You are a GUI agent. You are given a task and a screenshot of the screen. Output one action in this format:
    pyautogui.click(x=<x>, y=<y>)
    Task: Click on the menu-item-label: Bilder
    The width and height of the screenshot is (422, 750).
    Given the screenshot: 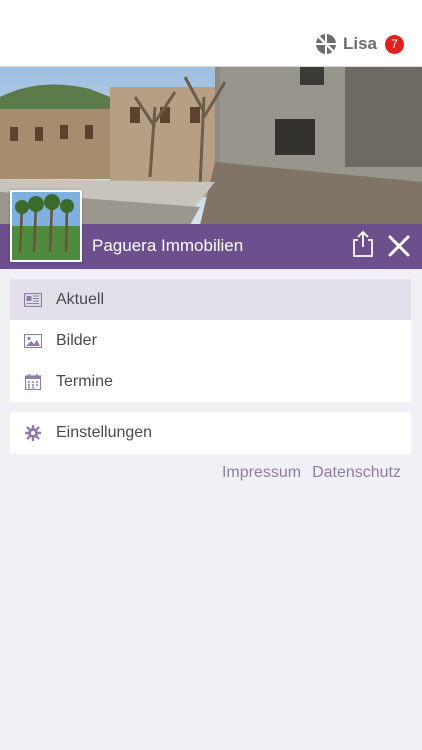 What is the action you would take?
    pyautogui.click(x=76, y=340)
    